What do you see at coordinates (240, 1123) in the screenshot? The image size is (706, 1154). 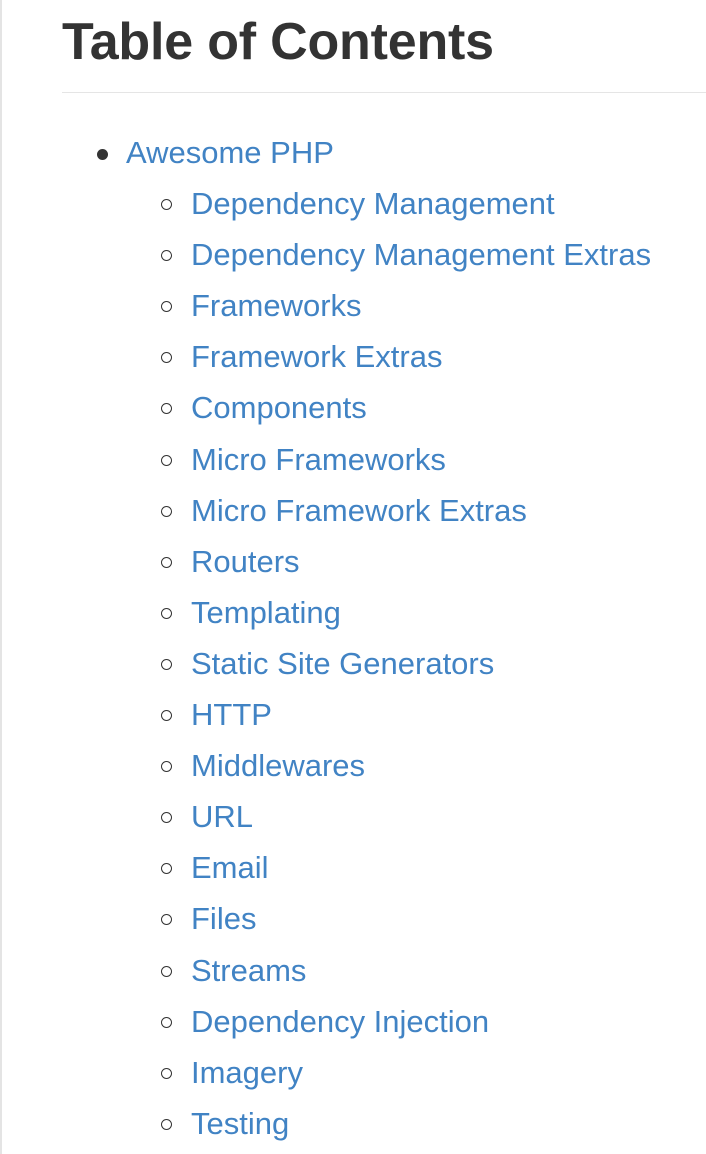 I see `toc-link-testing: Testing` at bounding box center [240, 1123].